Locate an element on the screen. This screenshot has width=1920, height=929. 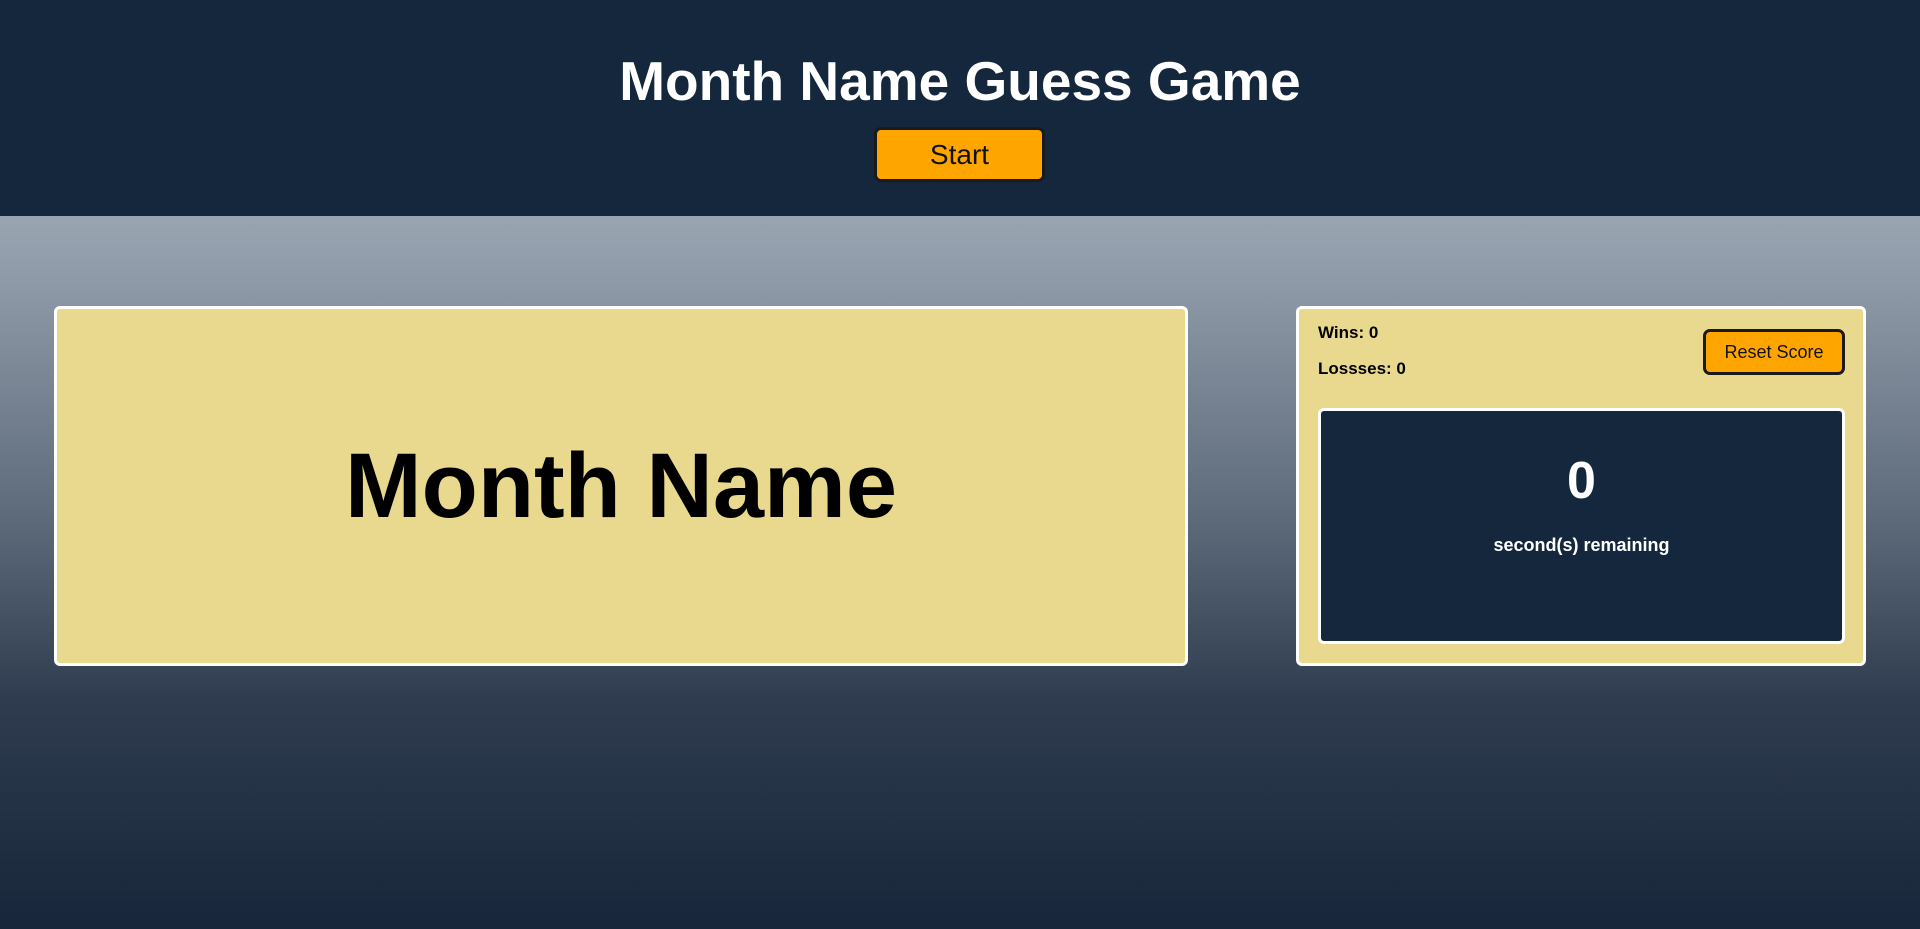
month-name-display: Month Name is located at coordinates (621, 485).